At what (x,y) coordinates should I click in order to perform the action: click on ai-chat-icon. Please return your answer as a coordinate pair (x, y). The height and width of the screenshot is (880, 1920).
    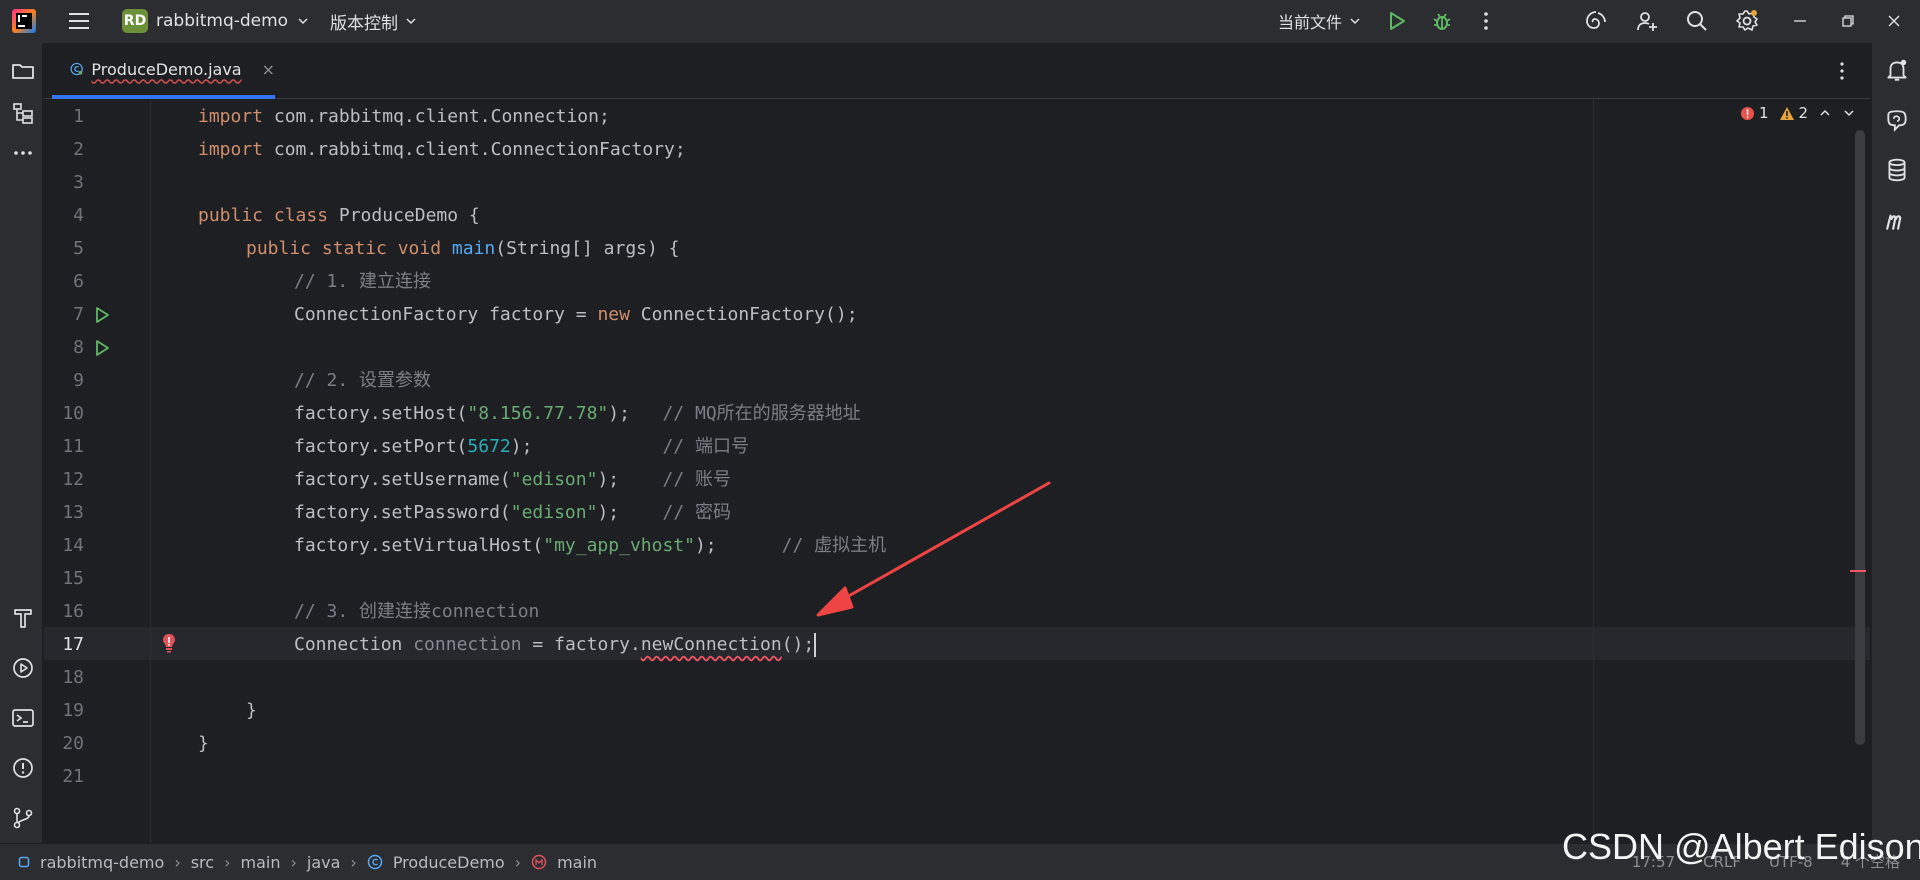
    Looking at the image, I should click on (1897, 121).